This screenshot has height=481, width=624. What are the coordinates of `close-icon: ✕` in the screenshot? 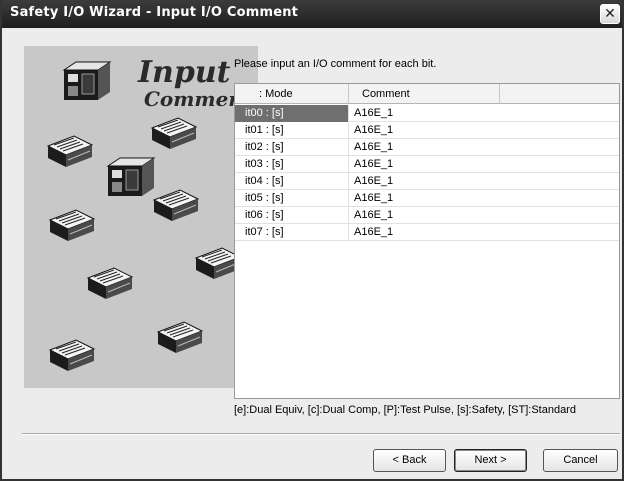 It's located at (610, 14).